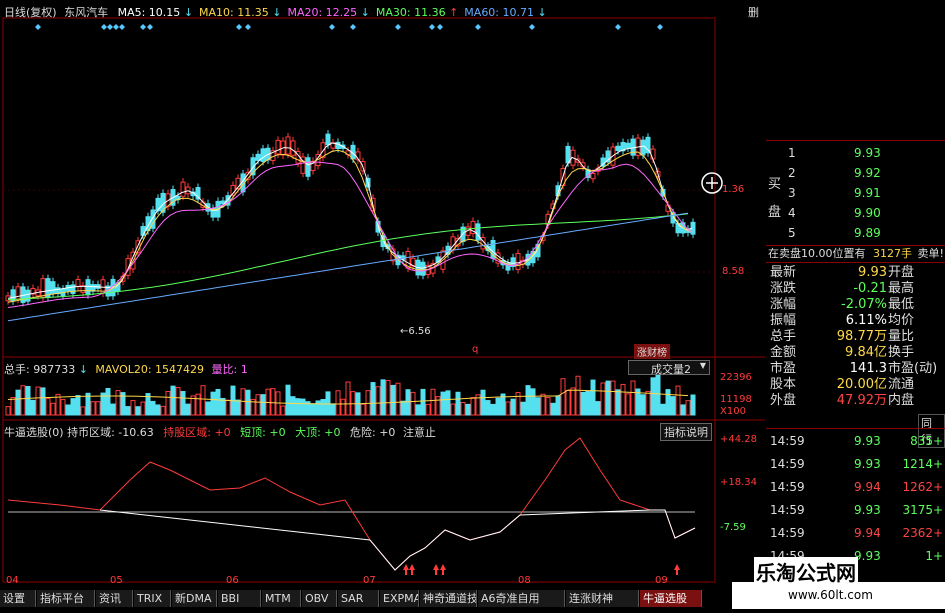 The width and height of the screenshot is (945, 613). I want to click on rising-badge: 涨财榜, so click(652, 351).